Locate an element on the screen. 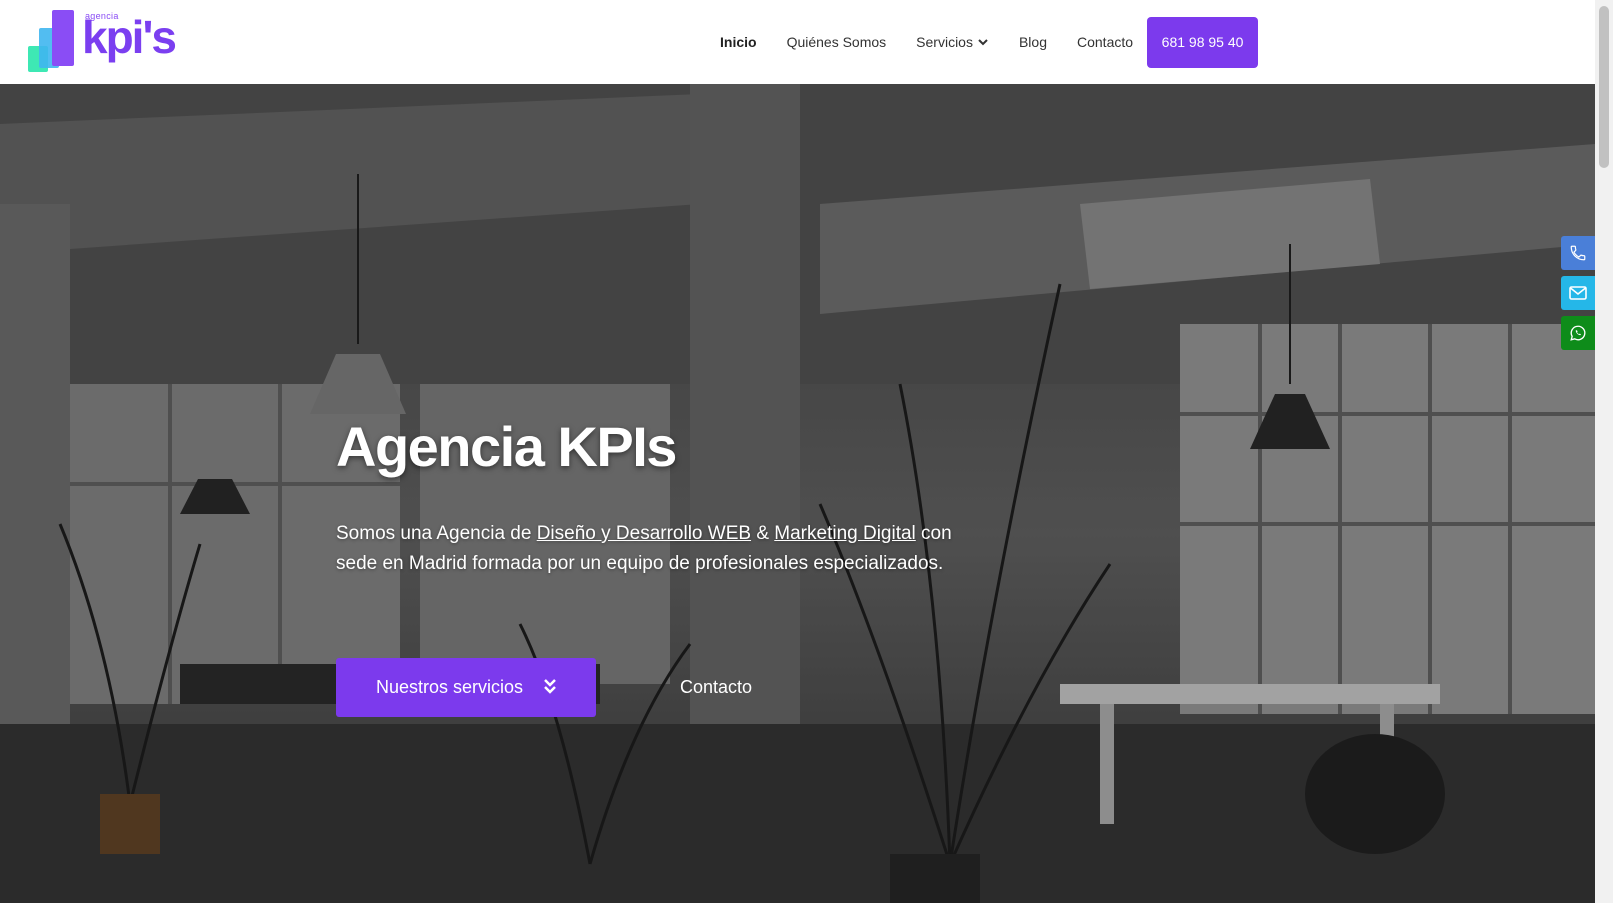  side-whatsapp-button is located at coordinates (1578, 333).